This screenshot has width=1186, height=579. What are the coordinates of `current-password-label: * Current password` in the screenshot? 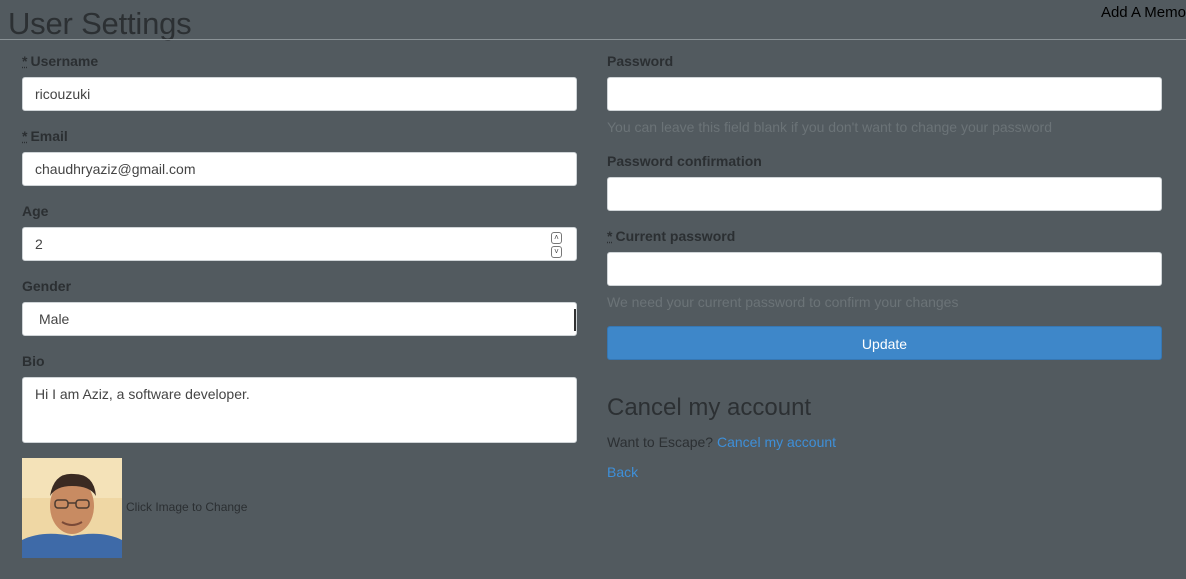 It's located at (884, 236).